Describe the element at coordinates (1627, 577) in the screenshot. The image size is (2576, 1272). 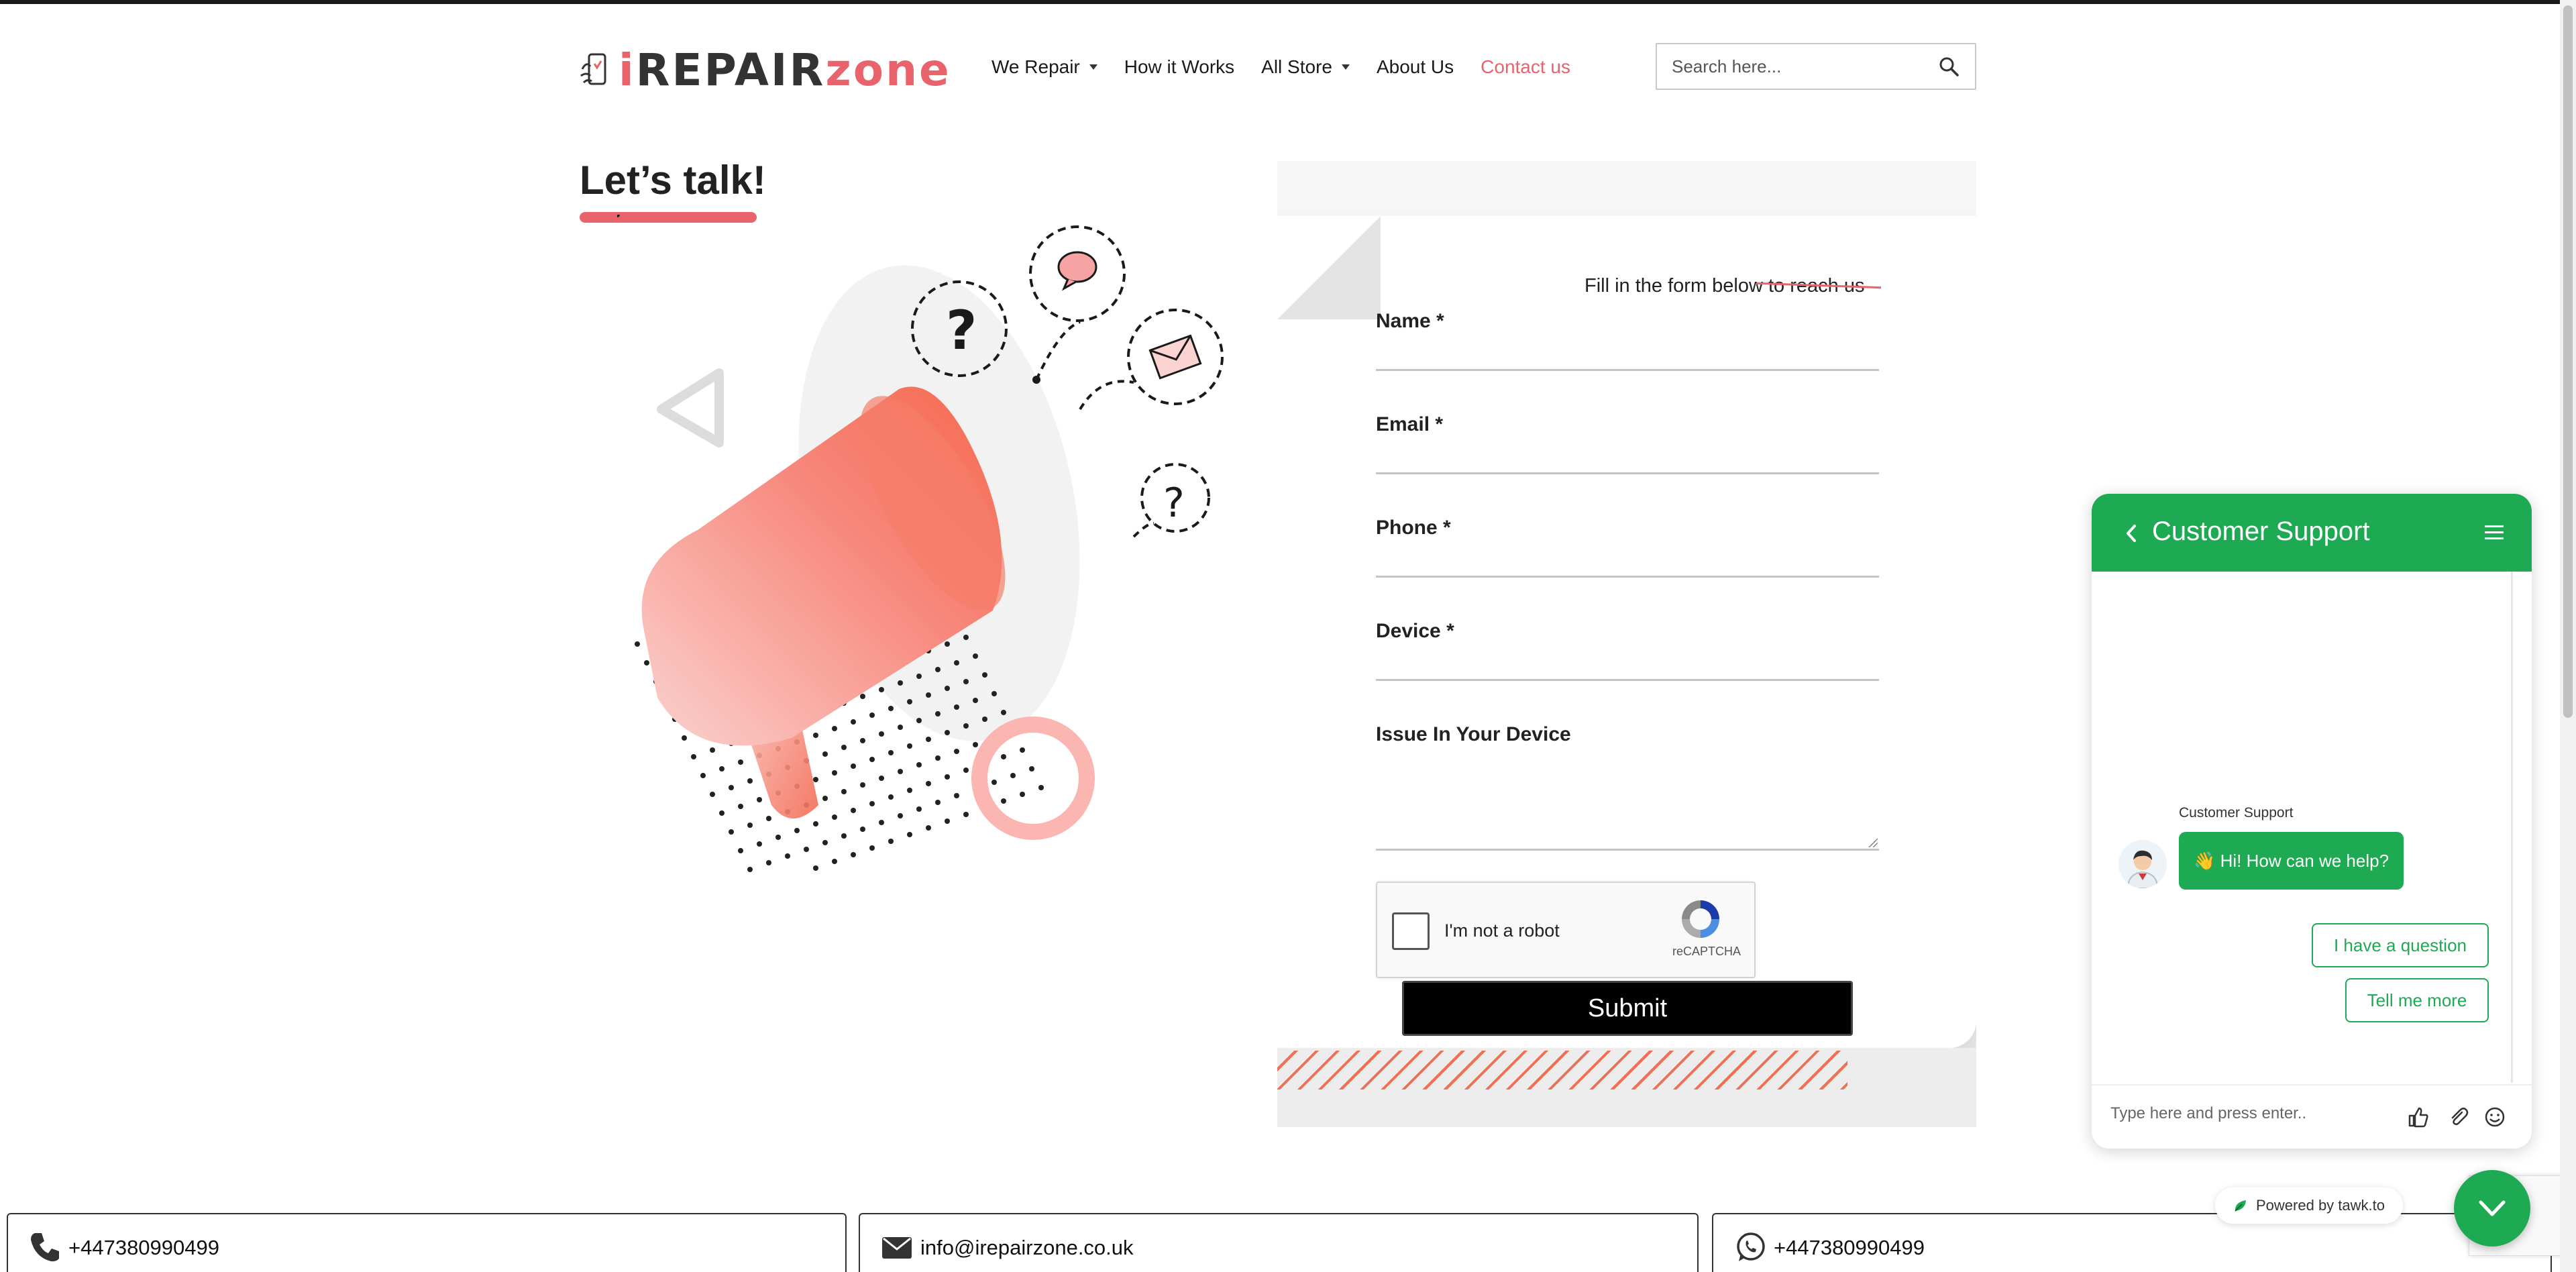
I see `phone-field` at that location.